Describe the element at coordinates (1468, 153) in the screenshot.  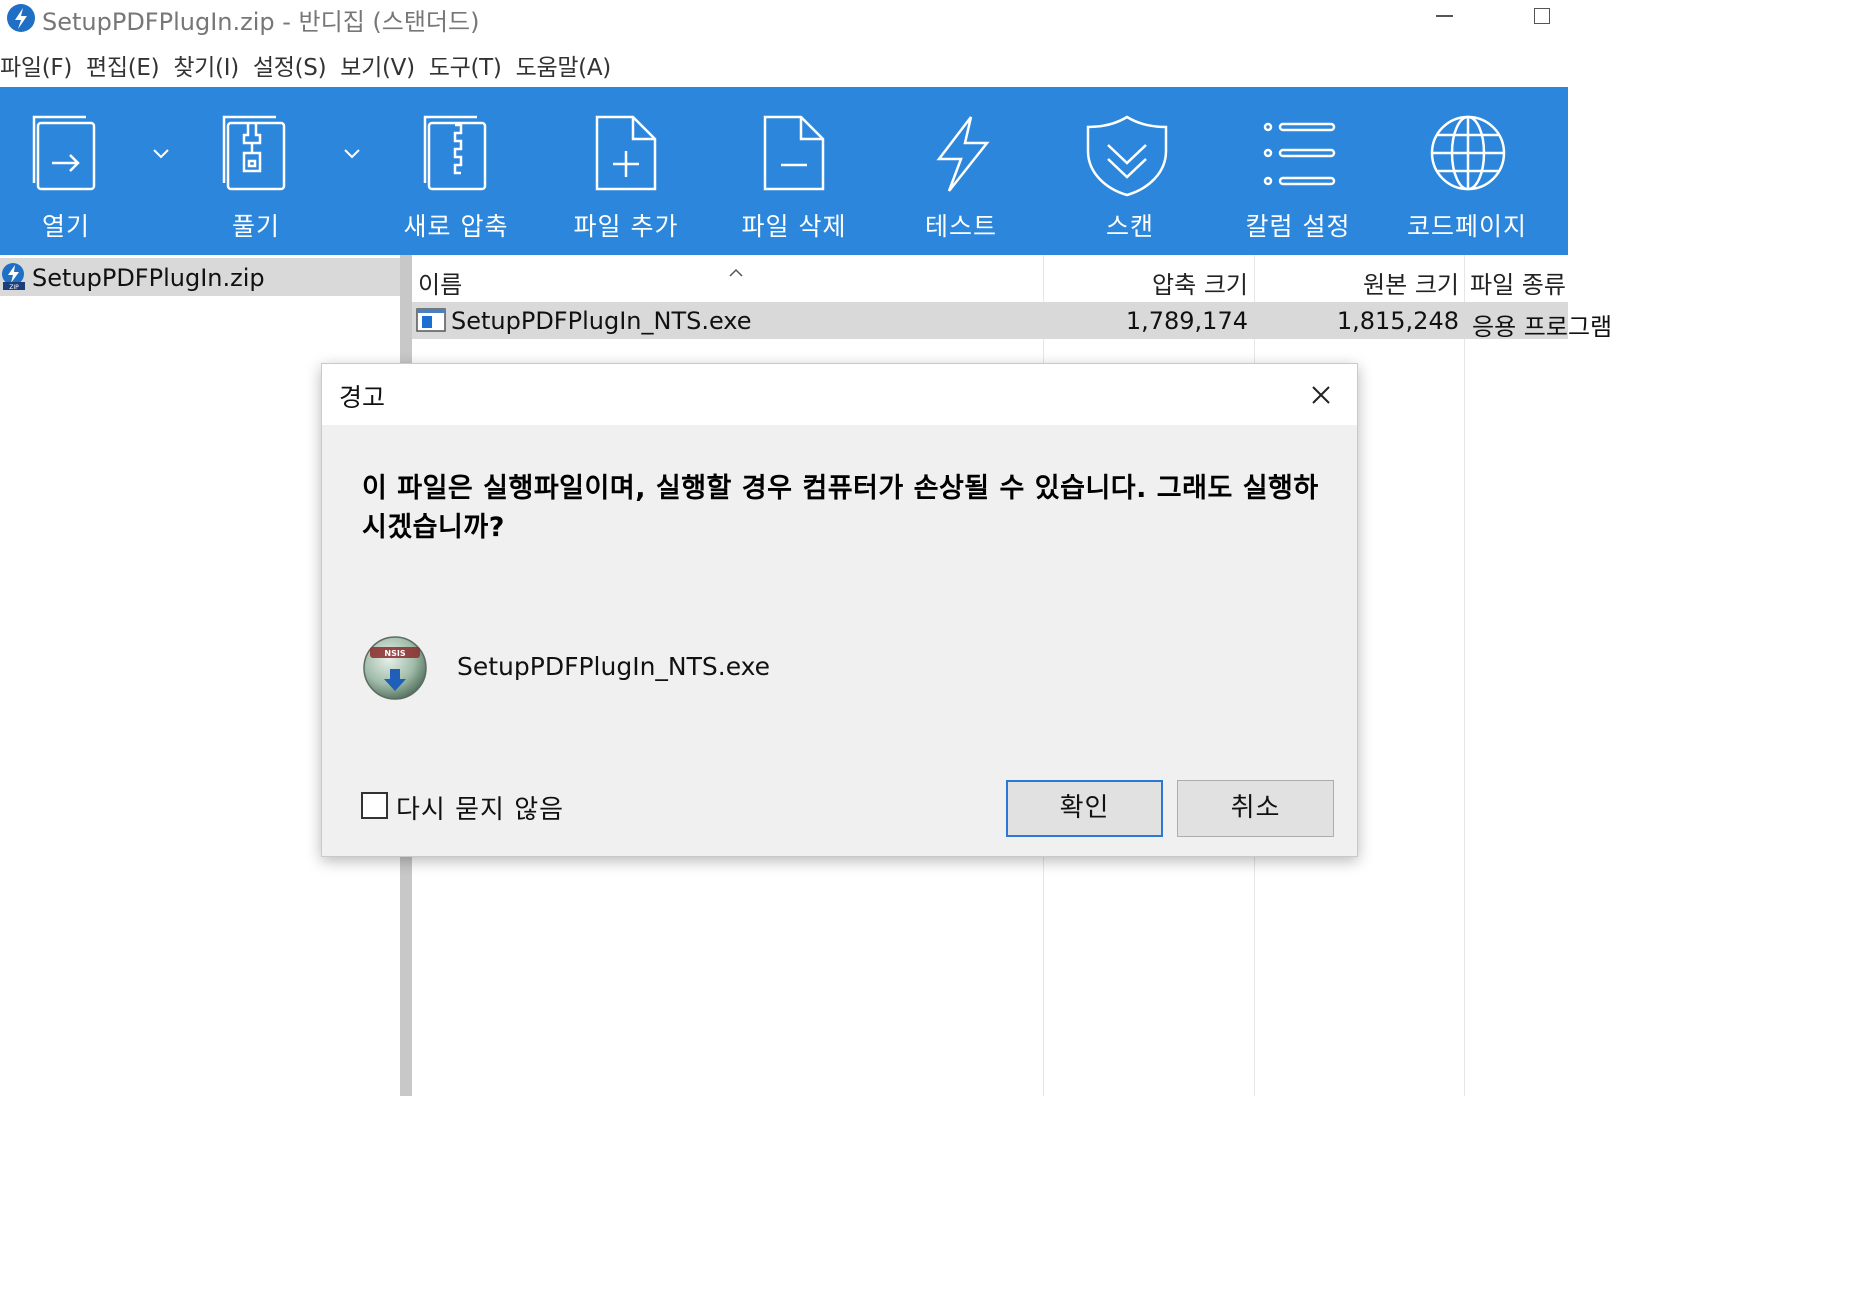
I see `globe-icon` at that location.